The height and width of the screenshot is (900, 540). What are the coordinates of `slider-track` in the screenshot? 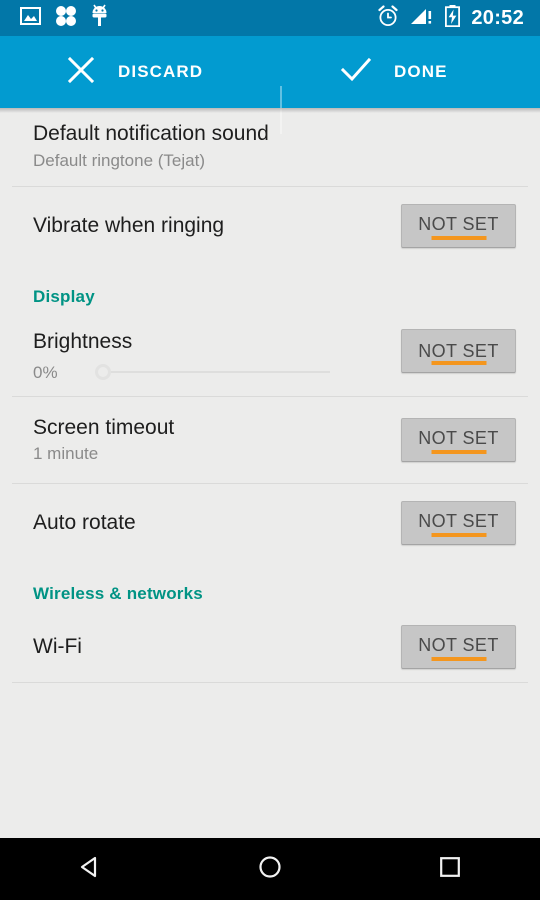 It's located at (217, 372).